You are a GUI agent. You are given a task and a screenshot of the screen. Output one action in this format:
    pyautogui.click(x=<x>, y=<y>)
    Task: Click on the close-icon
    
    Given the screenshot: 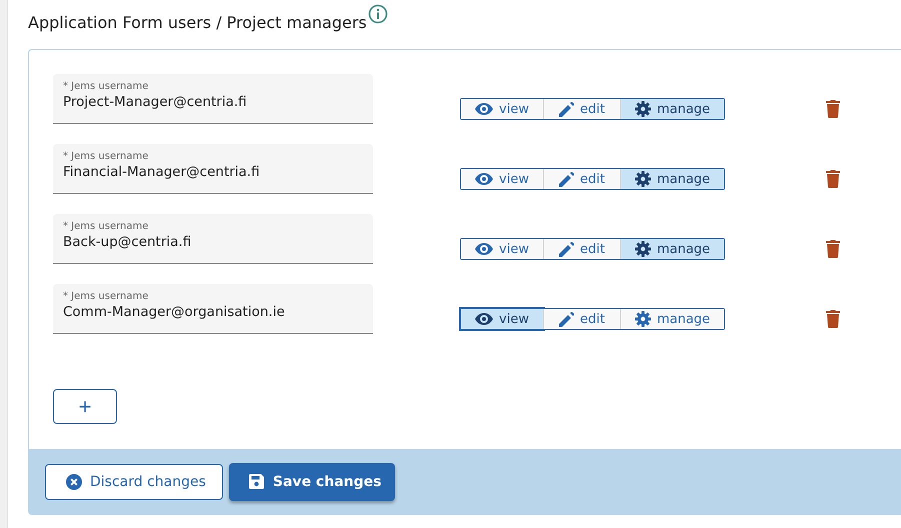 What is the action you would take?
    pyautogui.click(x=74, y=482)
    